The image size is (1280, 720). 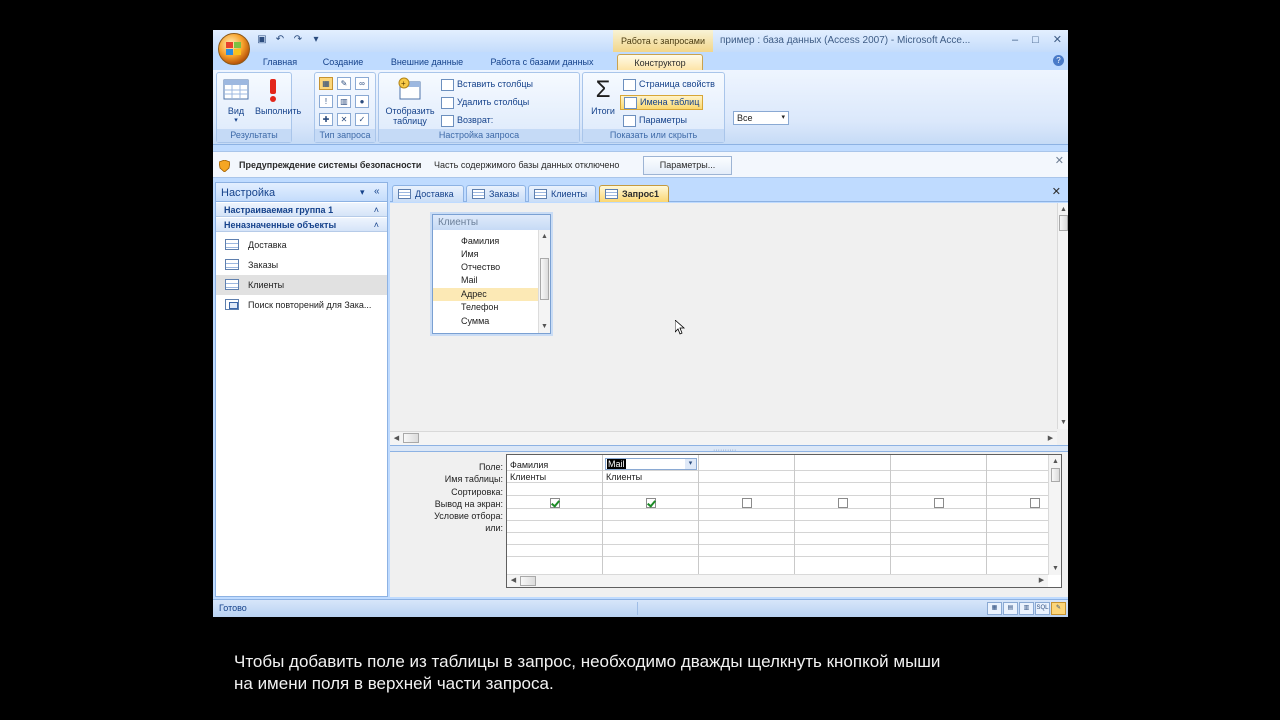 I want to click on doc-tab-query1: Запрос1, so click(x=634, y=193).